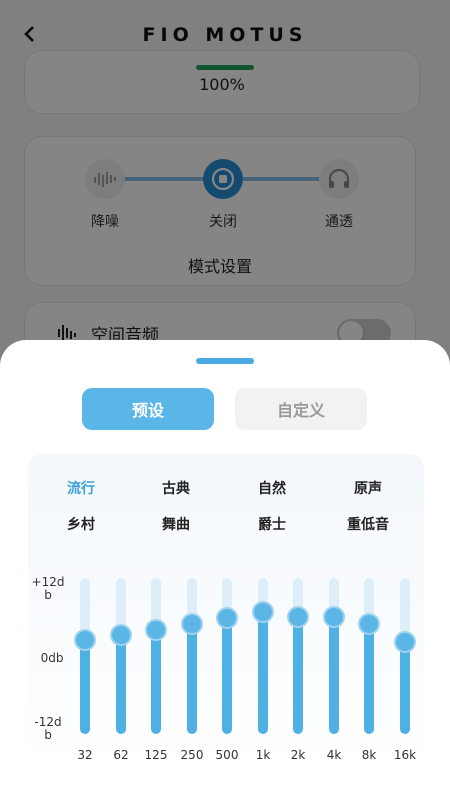  I want to click on preset-dance: 舞曲, so click(176, 524).